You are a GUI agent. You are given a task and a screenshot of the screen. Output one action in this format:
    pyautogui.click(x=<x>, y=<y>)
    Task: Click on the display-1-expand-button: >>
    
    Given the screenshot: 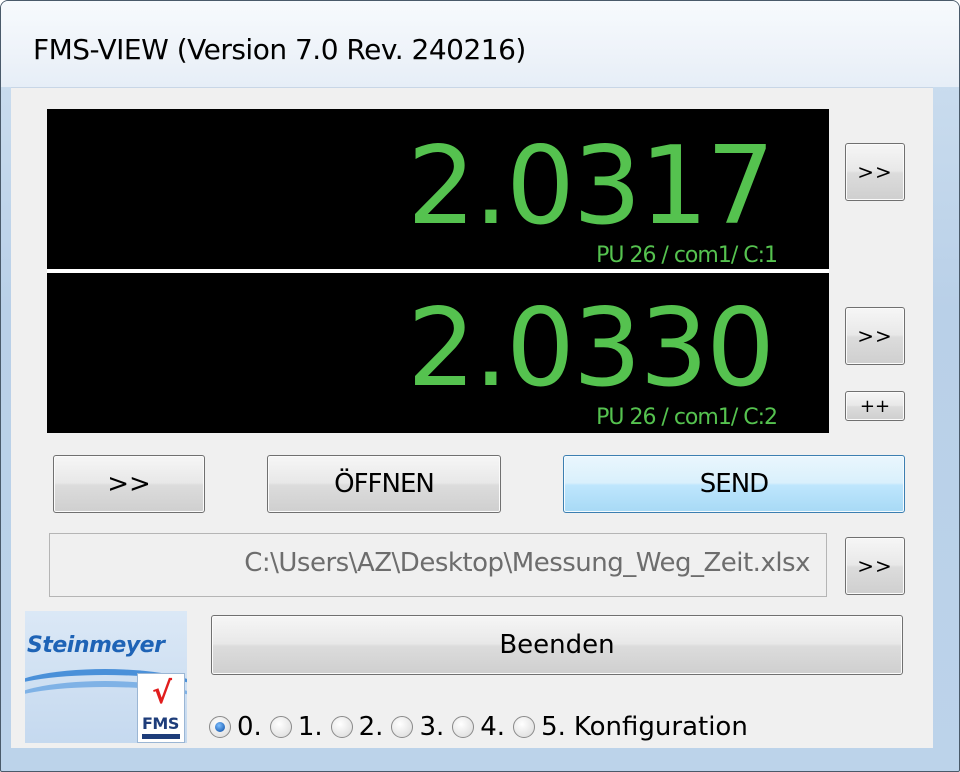 What is the action you would take?
    pyautogui.click(x=875, y=172)
    